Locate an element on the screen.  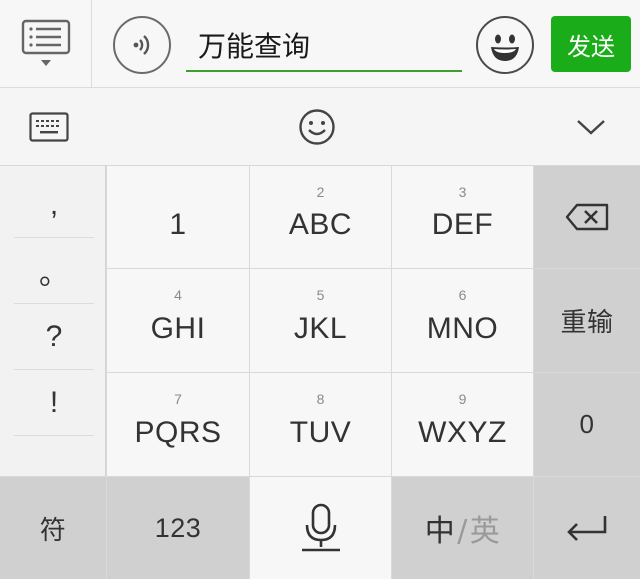
symbols-label: 符 is located at coordinates (53, 530).